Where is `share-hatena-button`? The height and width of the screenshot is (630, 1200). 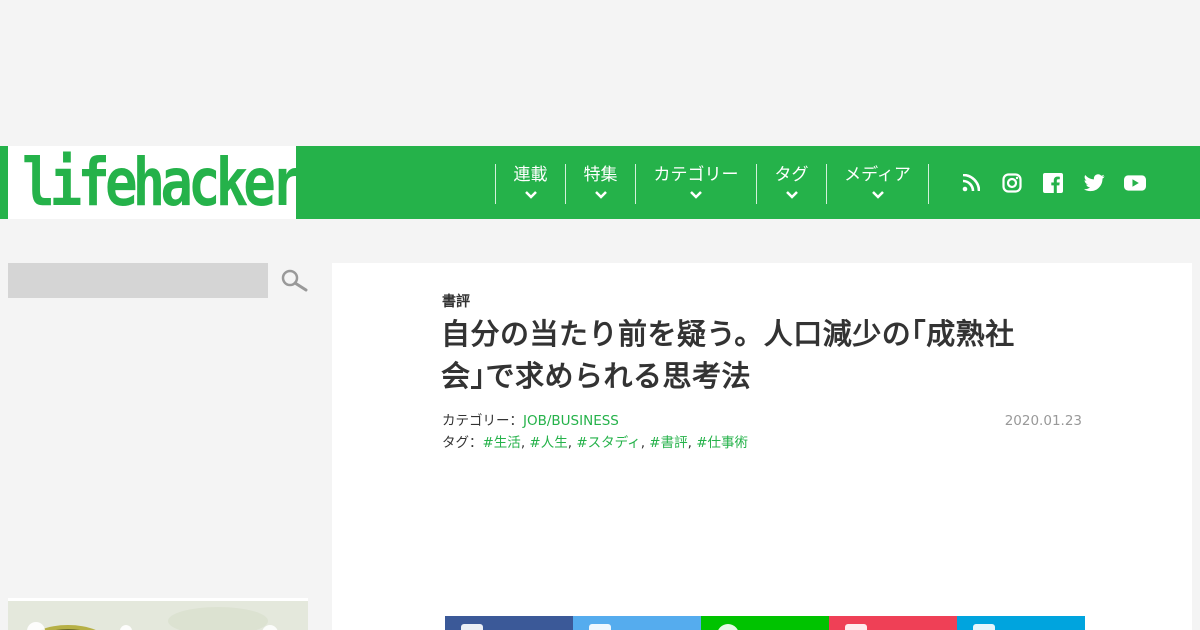 share-hatena-button is located at coordinates (1021, 623).